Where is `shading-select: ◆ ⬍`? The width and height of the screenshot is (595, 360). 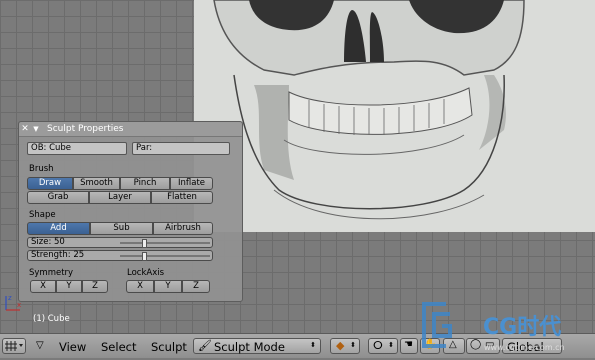 shading-select: ◆ ⬍ is located at coordinates (345, 346).